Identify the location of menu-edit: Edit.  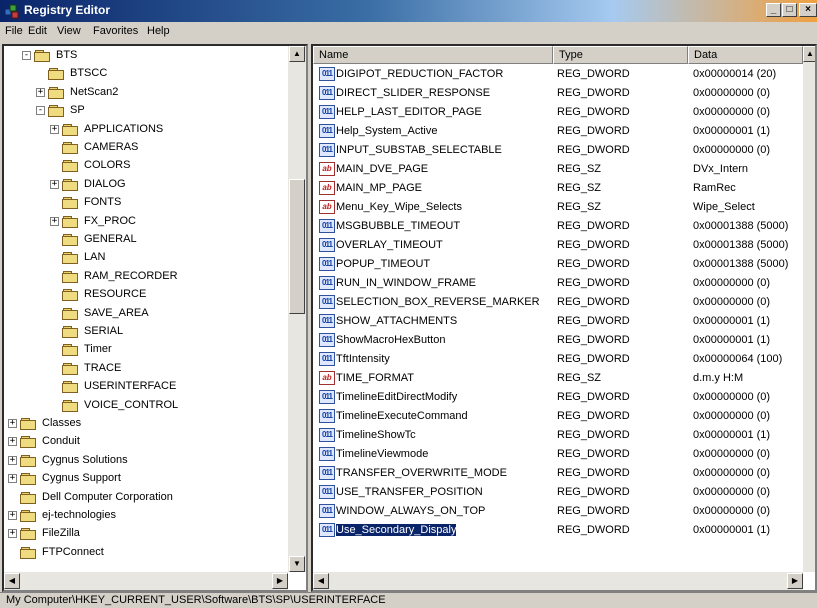
(37, 31).